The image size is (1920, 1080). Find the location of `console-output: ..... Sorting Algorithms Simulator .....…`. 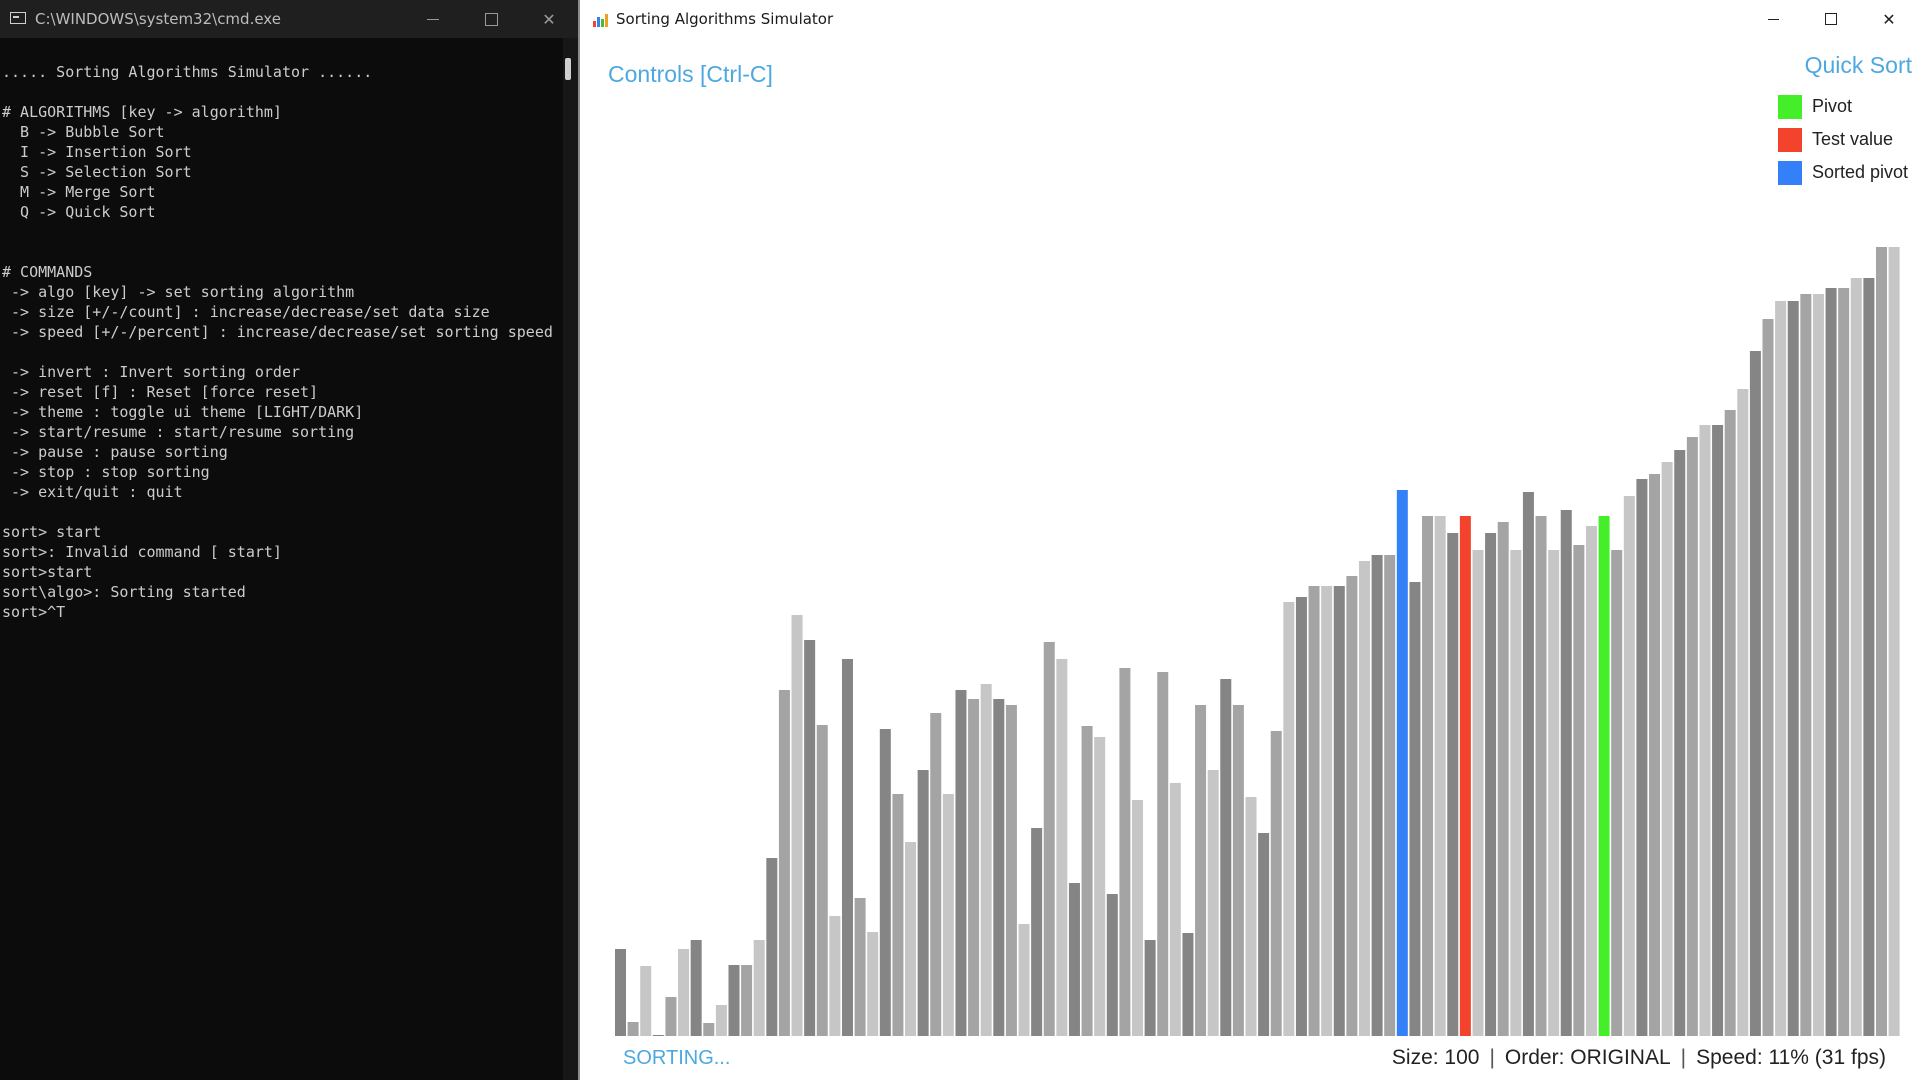

console-output: ..... Sorting Algorithms Simulator .....… is located at coordinates (277, 342).